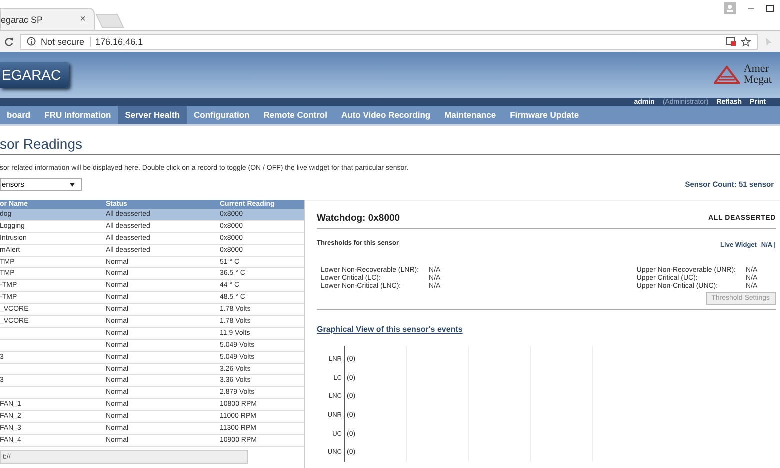 The image size is (780, 468). What do you see at coordinates (31, 41) in the screenshot?
I see `info-icon` at bounding box center [31, 41].